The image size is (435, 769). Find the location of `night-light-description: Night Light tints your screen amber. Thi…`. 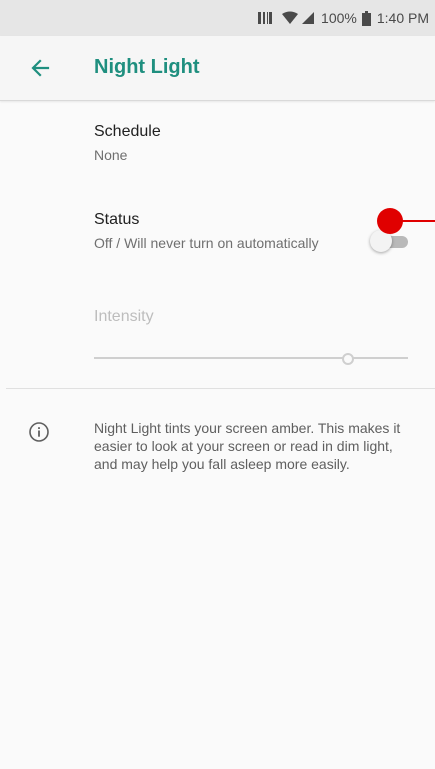

night-light-description: Night Light tints your screen amber. Thi… is located at coordinates (247, 446).